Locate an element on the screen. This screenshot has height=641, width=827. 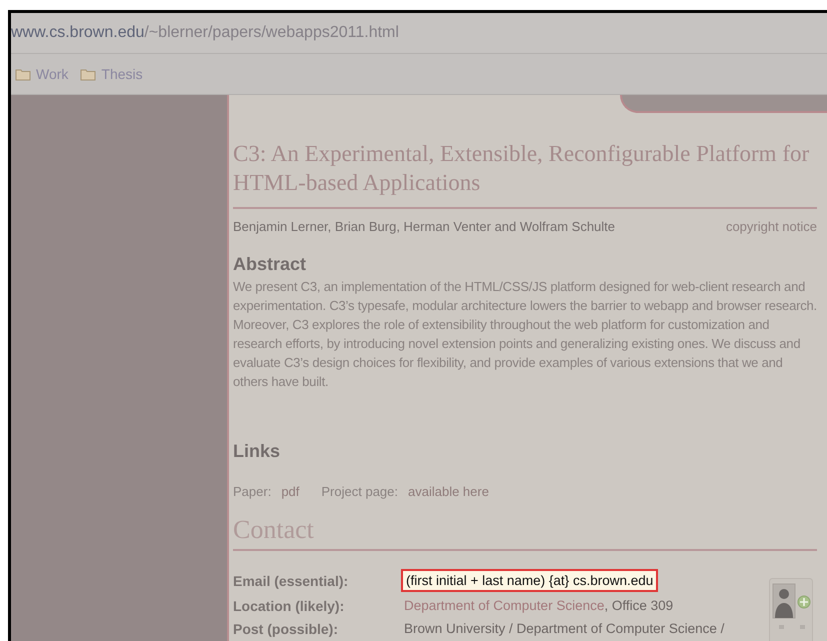
address-bar: www.cs.brown.edu/~blerner/papers/webapps2011.html is located at coordinates (419, 33).